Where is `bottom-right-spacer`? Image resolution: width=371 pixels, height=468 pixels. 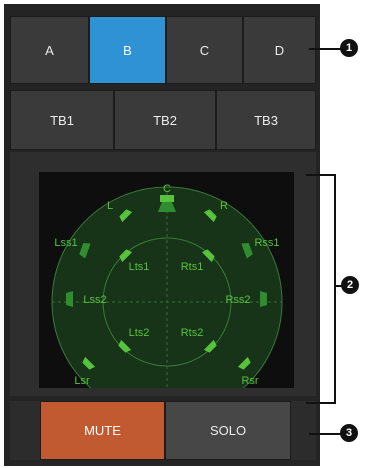 bottom-right-spacer is located at coordinates (303, 430).